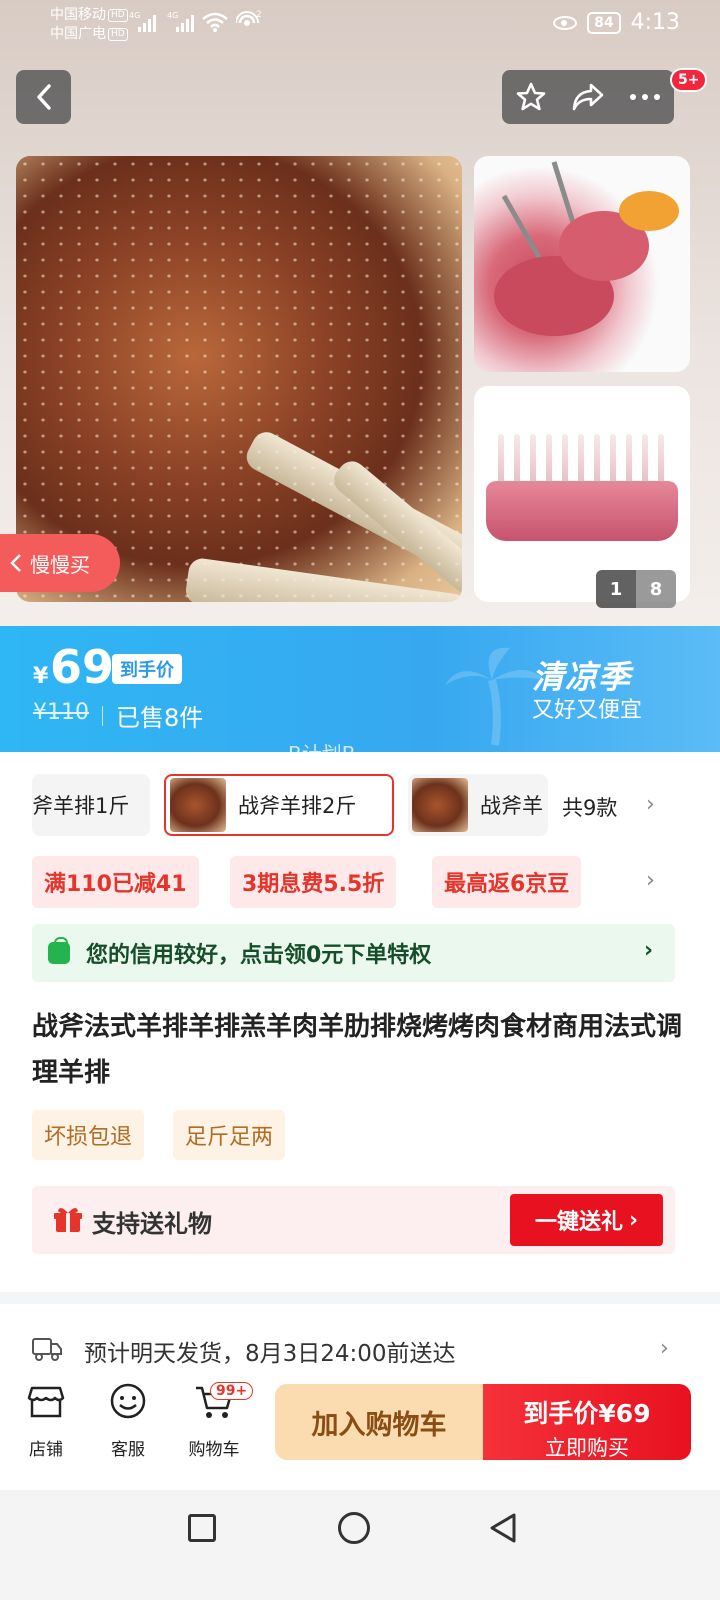 The image size is (720, 1600). I want to click on credit-banner: 您的信用较好，点击领0元下单特权 ›, so click(353, 953).